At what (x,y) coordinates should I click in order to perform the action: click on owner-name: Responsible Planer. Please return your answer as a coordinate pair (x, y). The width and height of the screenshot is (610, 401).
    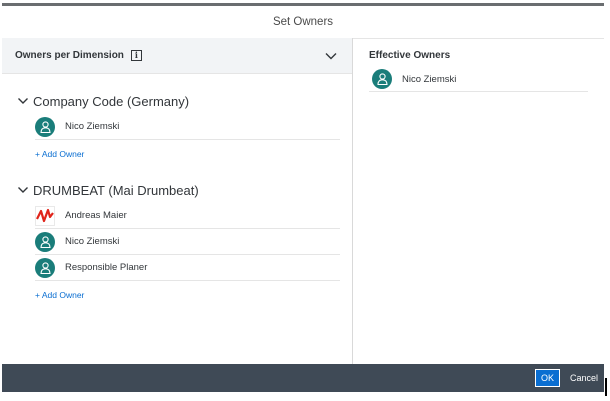
    Looking at the image, I should click on (106, 267).